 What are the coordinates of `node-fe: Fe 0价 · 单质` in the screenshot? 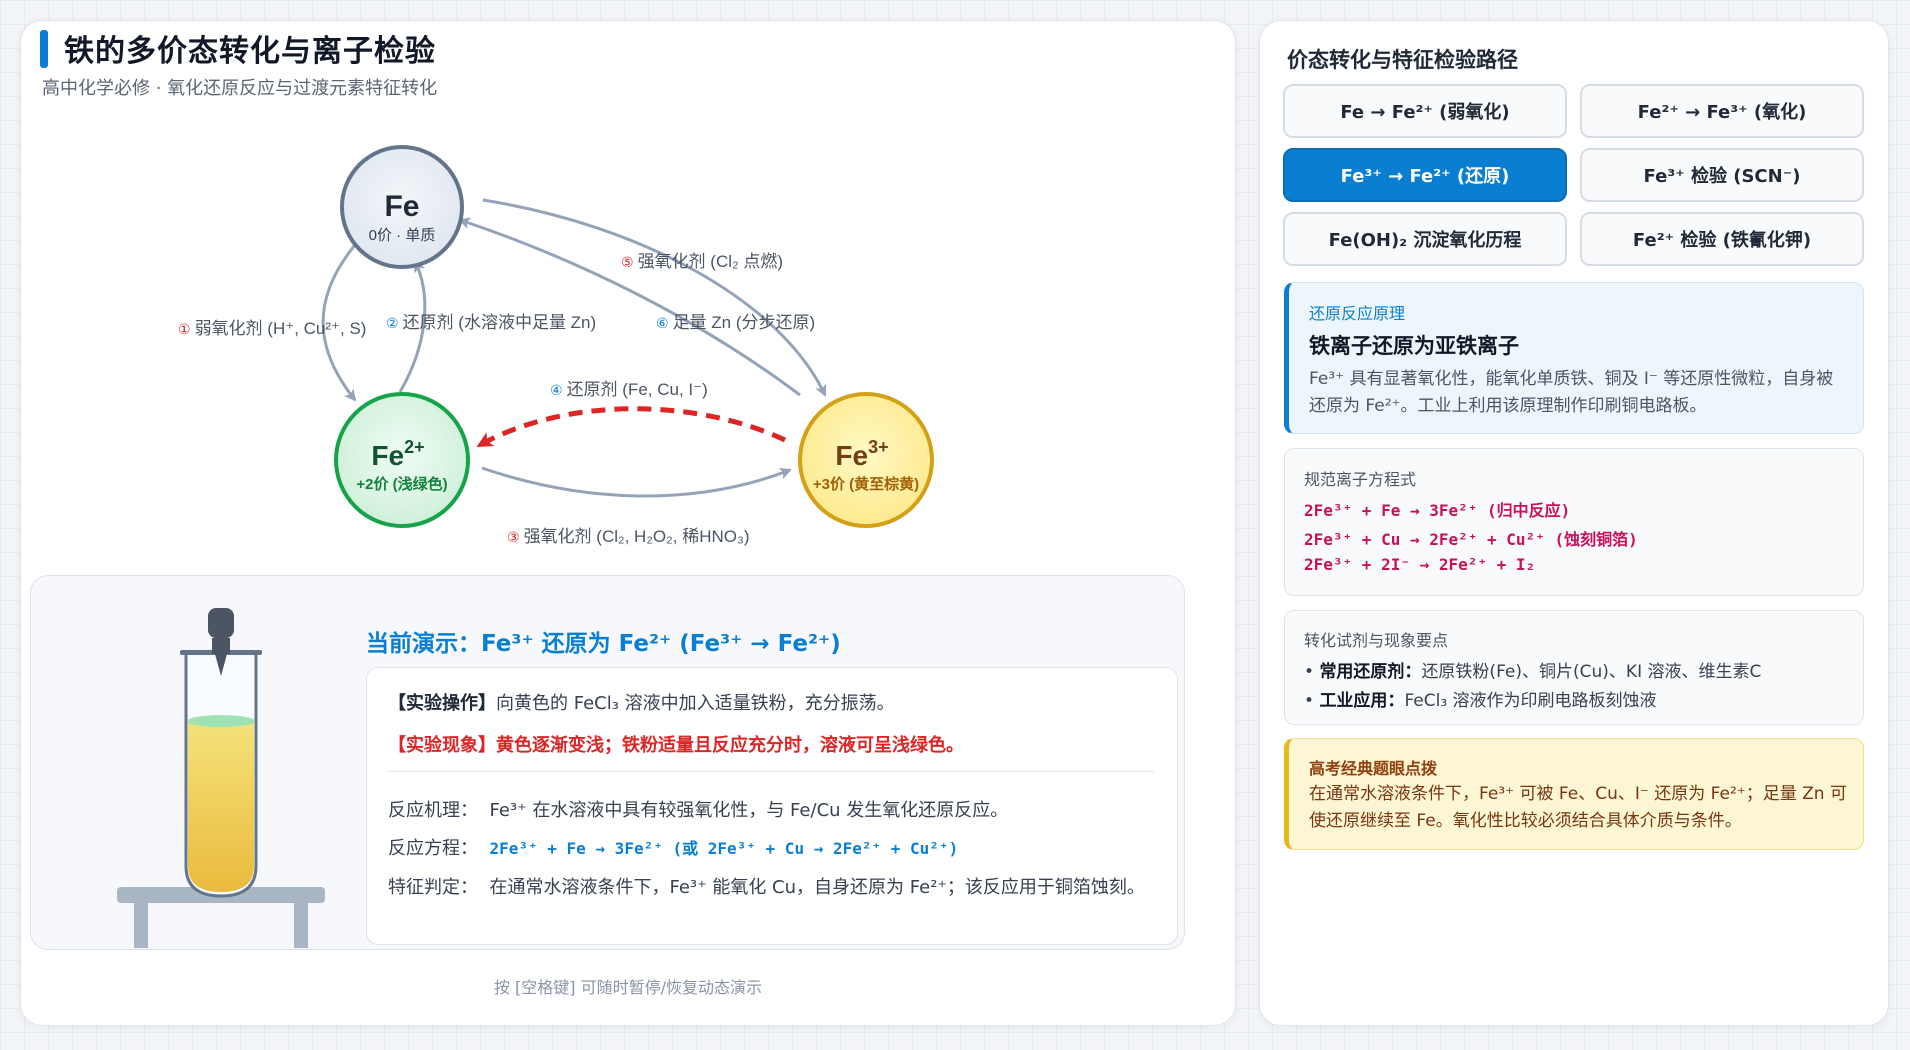 It's located at (402, 207).